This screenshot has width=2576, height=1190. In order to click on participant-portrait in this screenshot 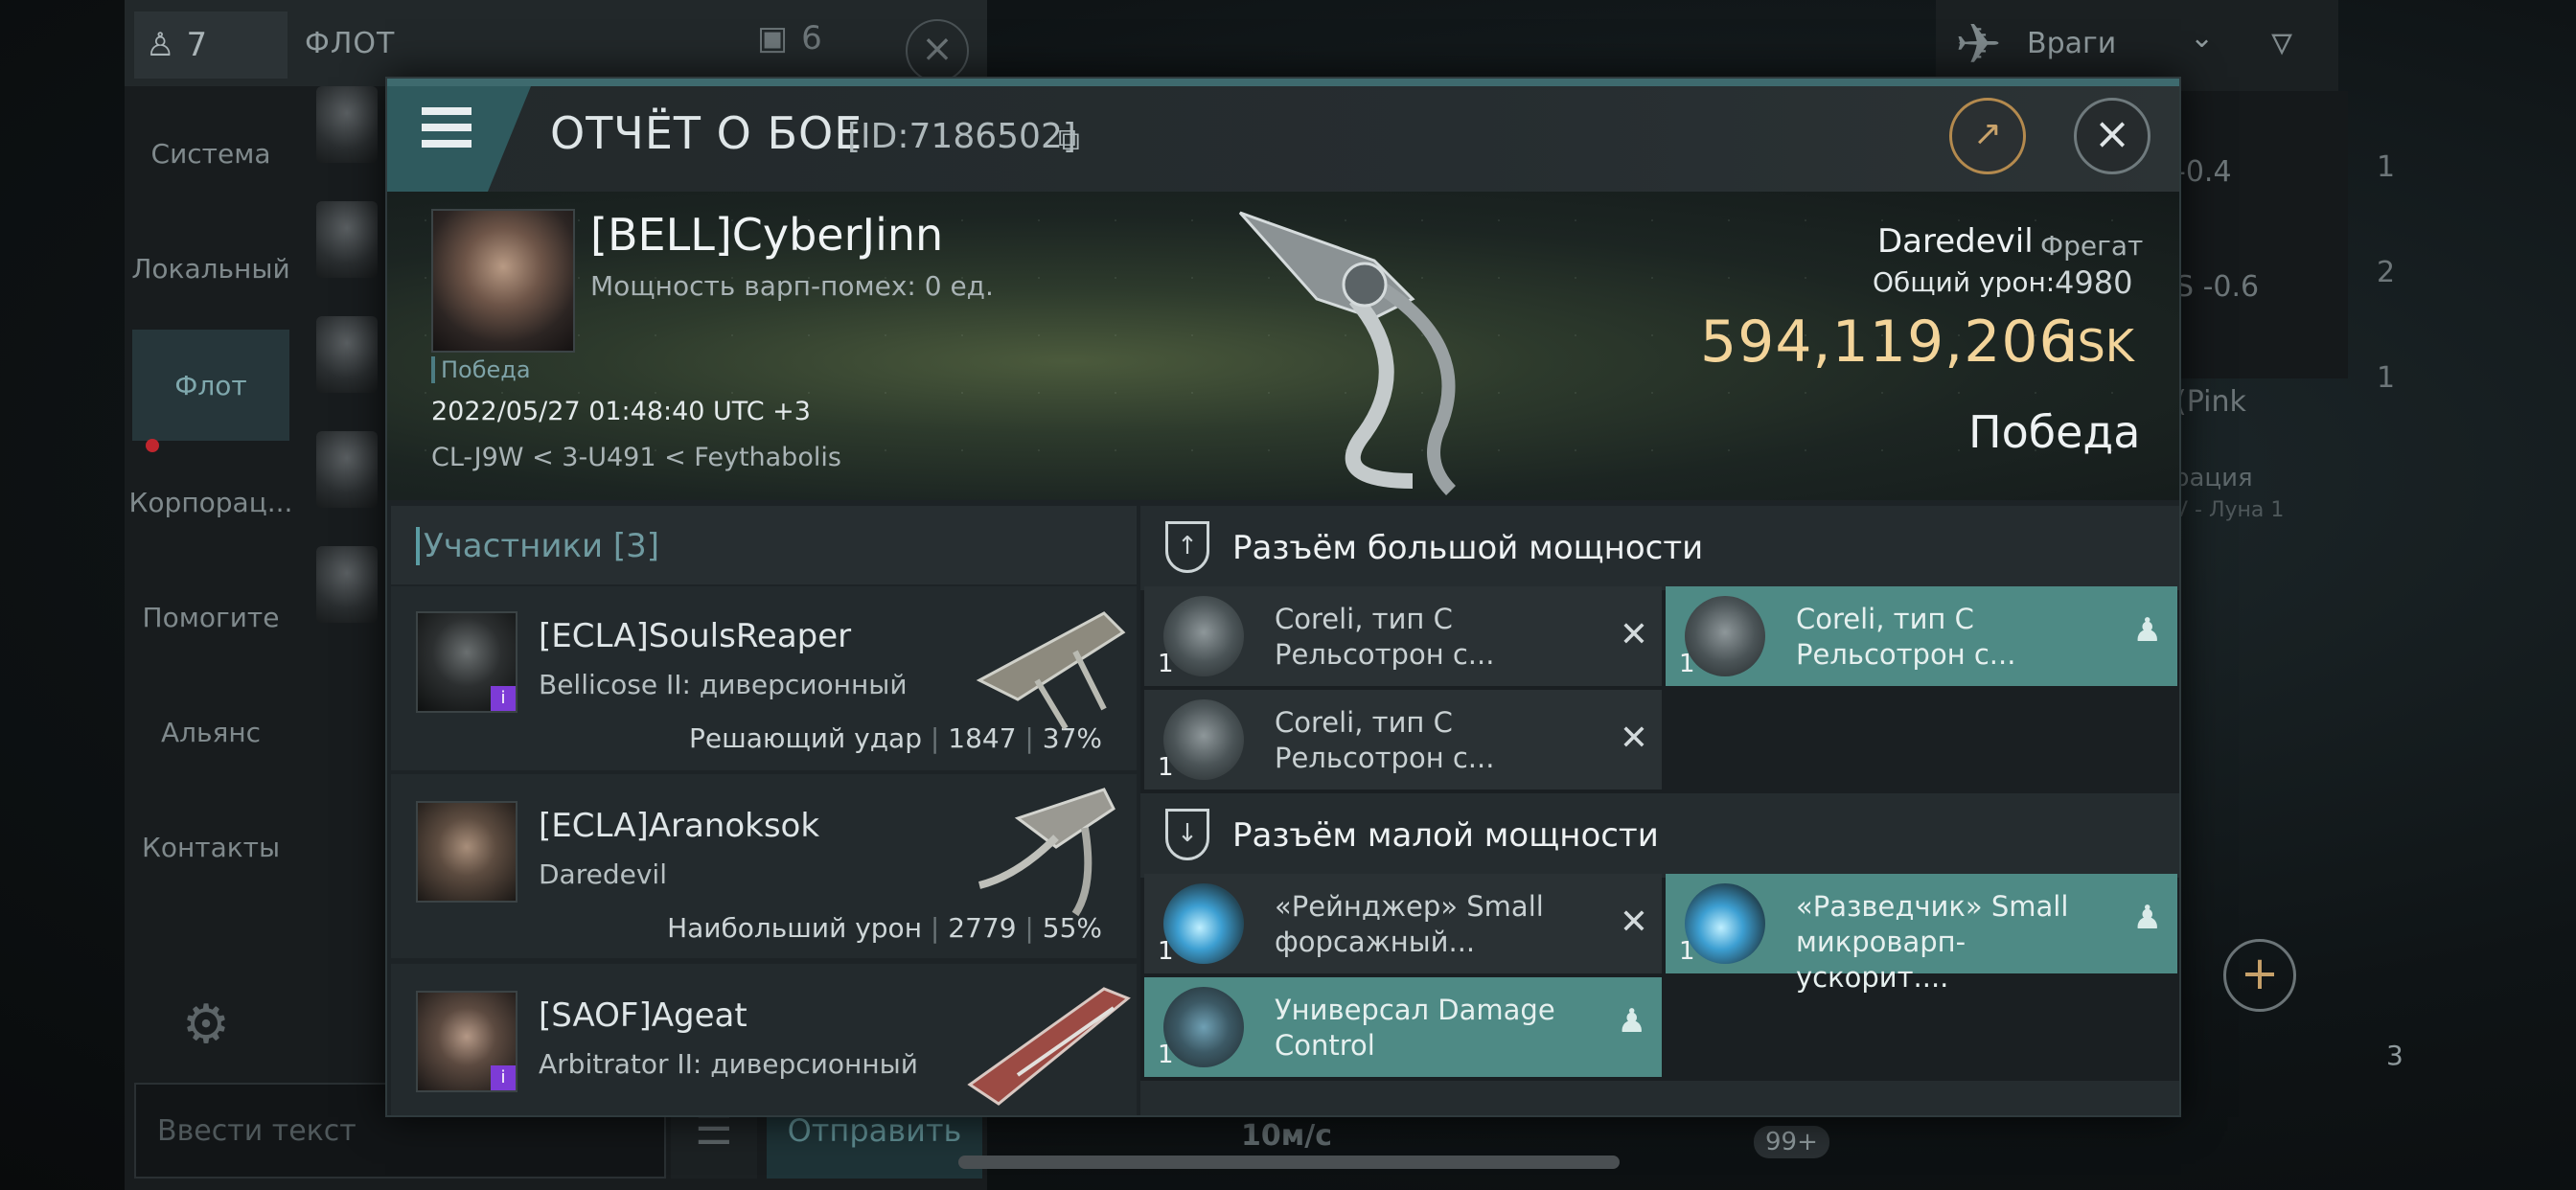, I will do `click(467, 852)`.